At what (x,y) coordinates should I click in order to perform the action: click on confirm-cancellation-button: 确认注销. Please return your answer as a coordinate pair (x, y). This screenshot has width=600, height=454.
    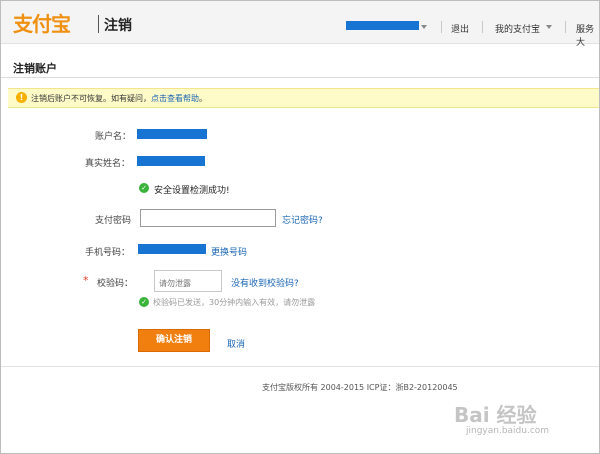
    Looking at the image, I should click on (174, 340).